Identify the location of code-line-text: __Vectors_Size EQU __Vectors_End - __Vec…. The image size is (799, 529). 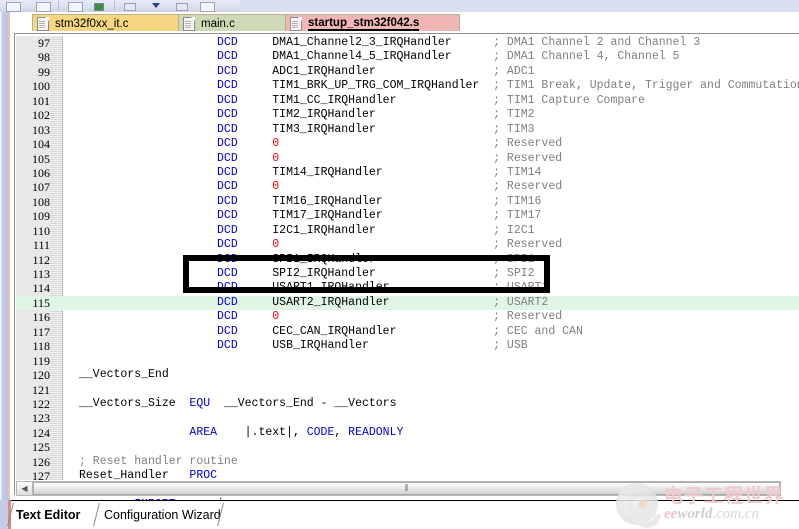
(238, 403).